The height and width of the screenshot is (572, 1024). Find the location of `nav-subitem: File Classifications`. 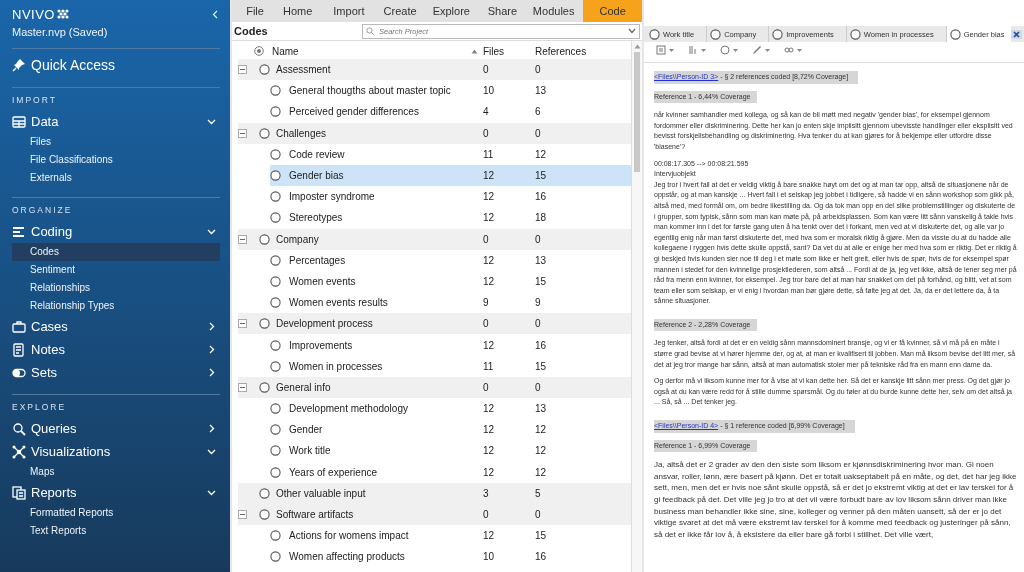

nav-subitem: File Classifications is located at coordinates (116, 160).